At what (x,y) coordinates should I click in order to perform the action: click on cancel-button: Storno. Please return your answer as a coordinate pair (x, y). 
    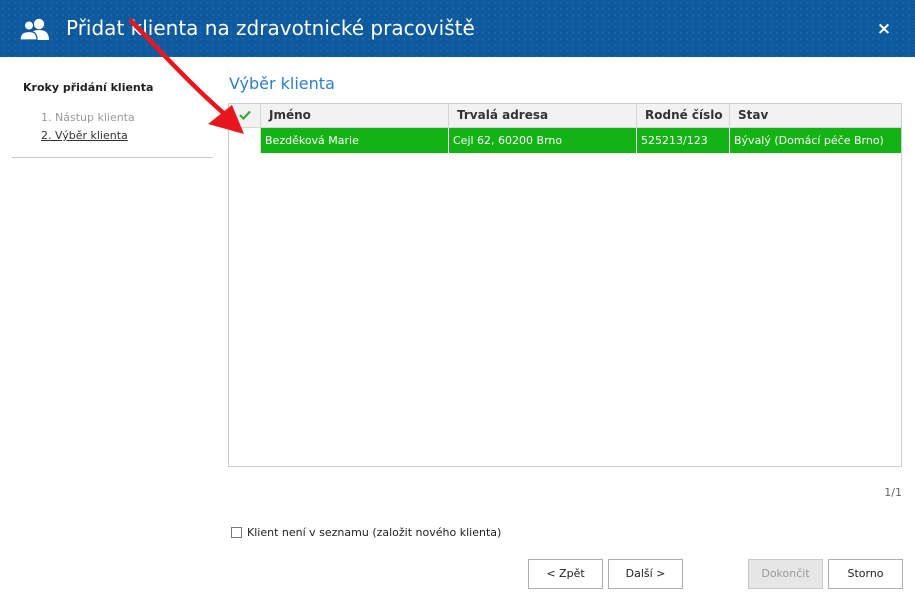
    Looking at the image, I should click on (865, 574).